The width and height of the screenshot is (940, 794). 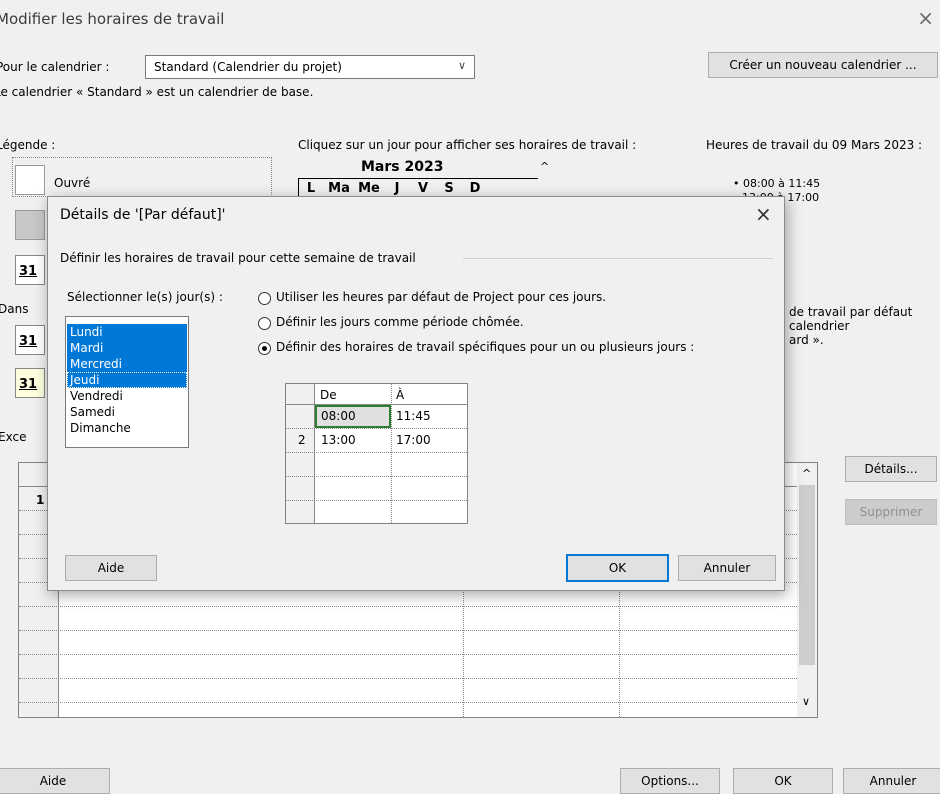 What do you see at coordinates (339, 188) in the screenshot?
I see `weekday-header: Ma` at bounding box center [339, 188].